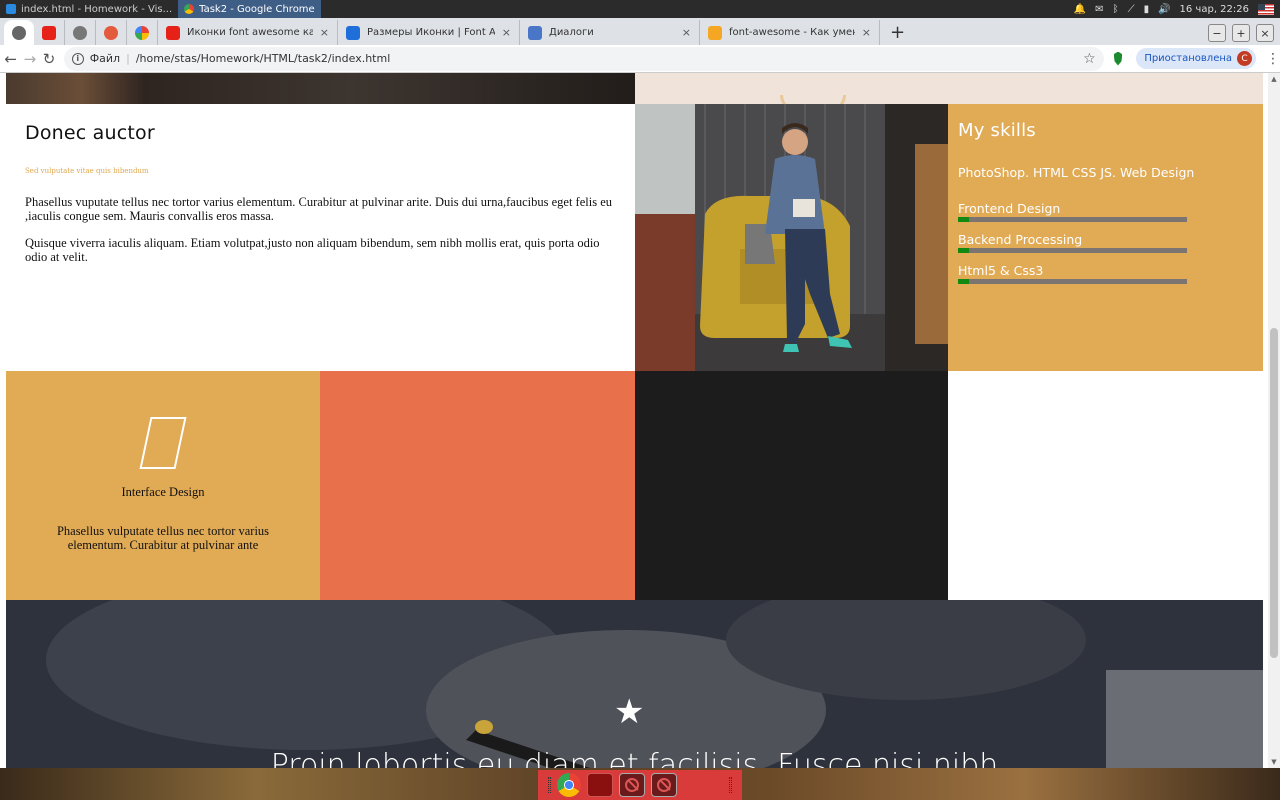  What do you see at coordinates (1116, 9) in the screenshot?
I see `bluetooth-icon: ᛒ` at bounding box center [1116, 9].